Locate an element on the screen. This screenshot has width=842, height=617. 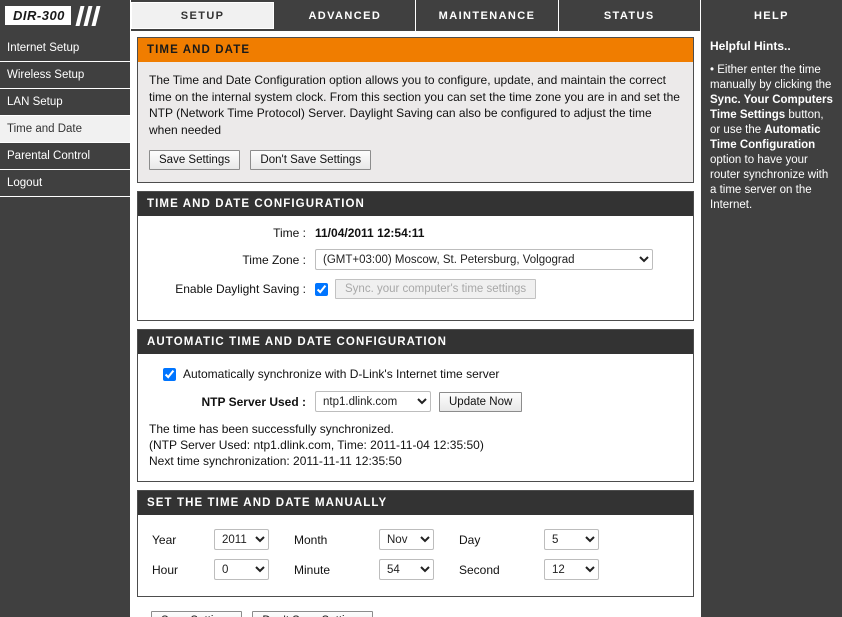
day-label: Day is located at coordinates (470, 539).